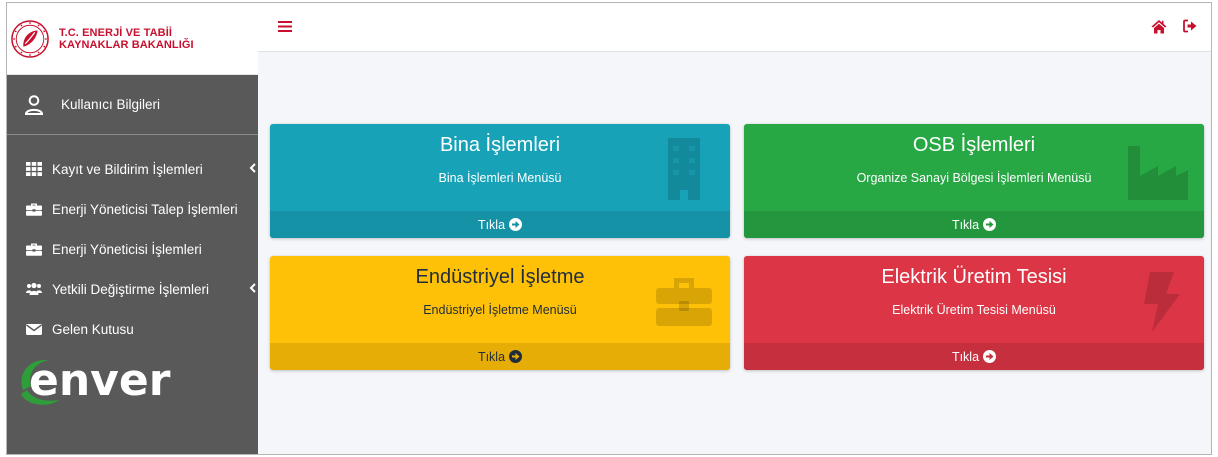 Image resolution: width=1218 pixels, height=457 pixels. Describe the element at coordinates (34, 169) in the screenshot. I see `grid-icon` at that location.